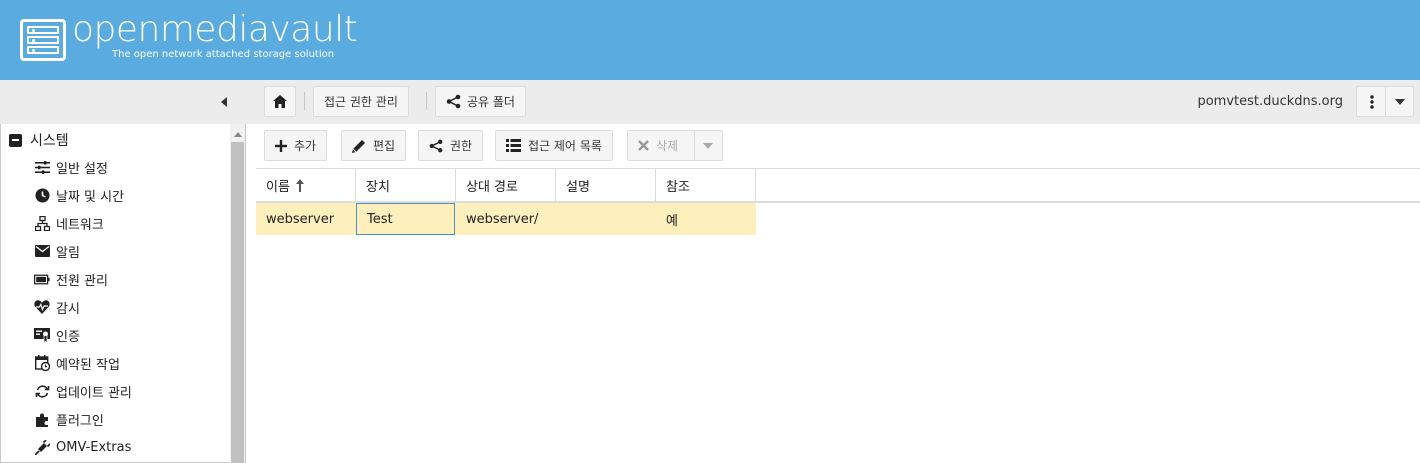 Image resolution: width=1420 pixels, height=463 pixels. Describe the element at coordinates (491, 102) in the screenshot. I see `breadcrumb-label: 공유 폴더` at that location.